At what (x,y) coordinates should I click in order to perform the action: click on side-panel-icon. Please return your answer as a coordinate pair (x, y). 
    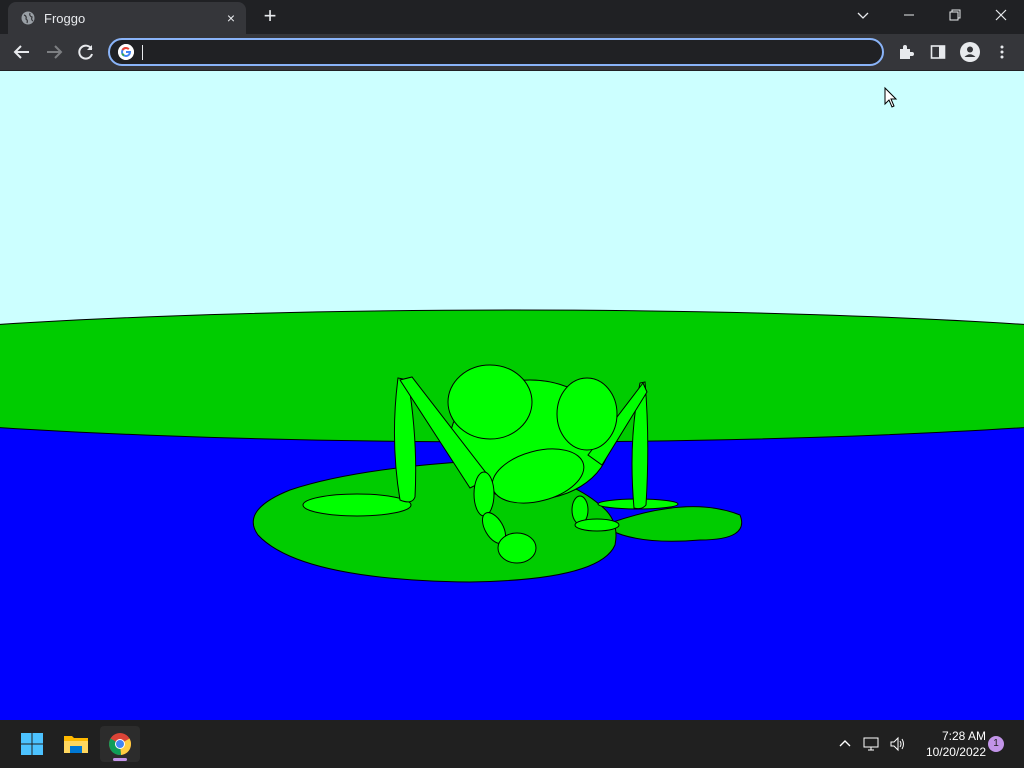
    Looking at the image, I should click on (938, 52).